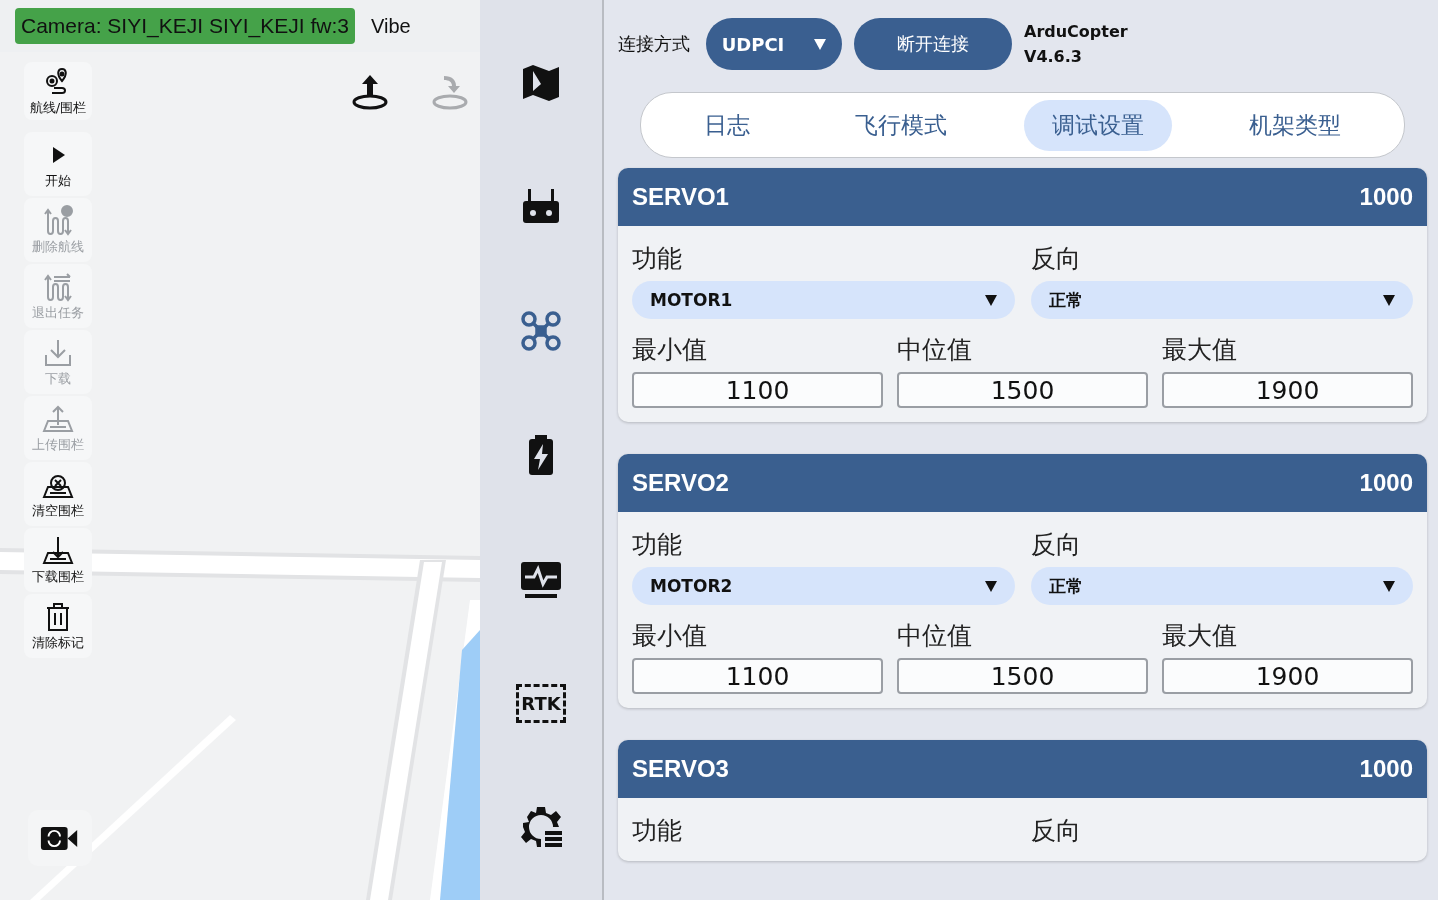 The image size is (1438, 900). I want to click on camera-status-badge: Camera: SIYI_KEJI SIYI_KEJI fw:3, so click(185, 26).